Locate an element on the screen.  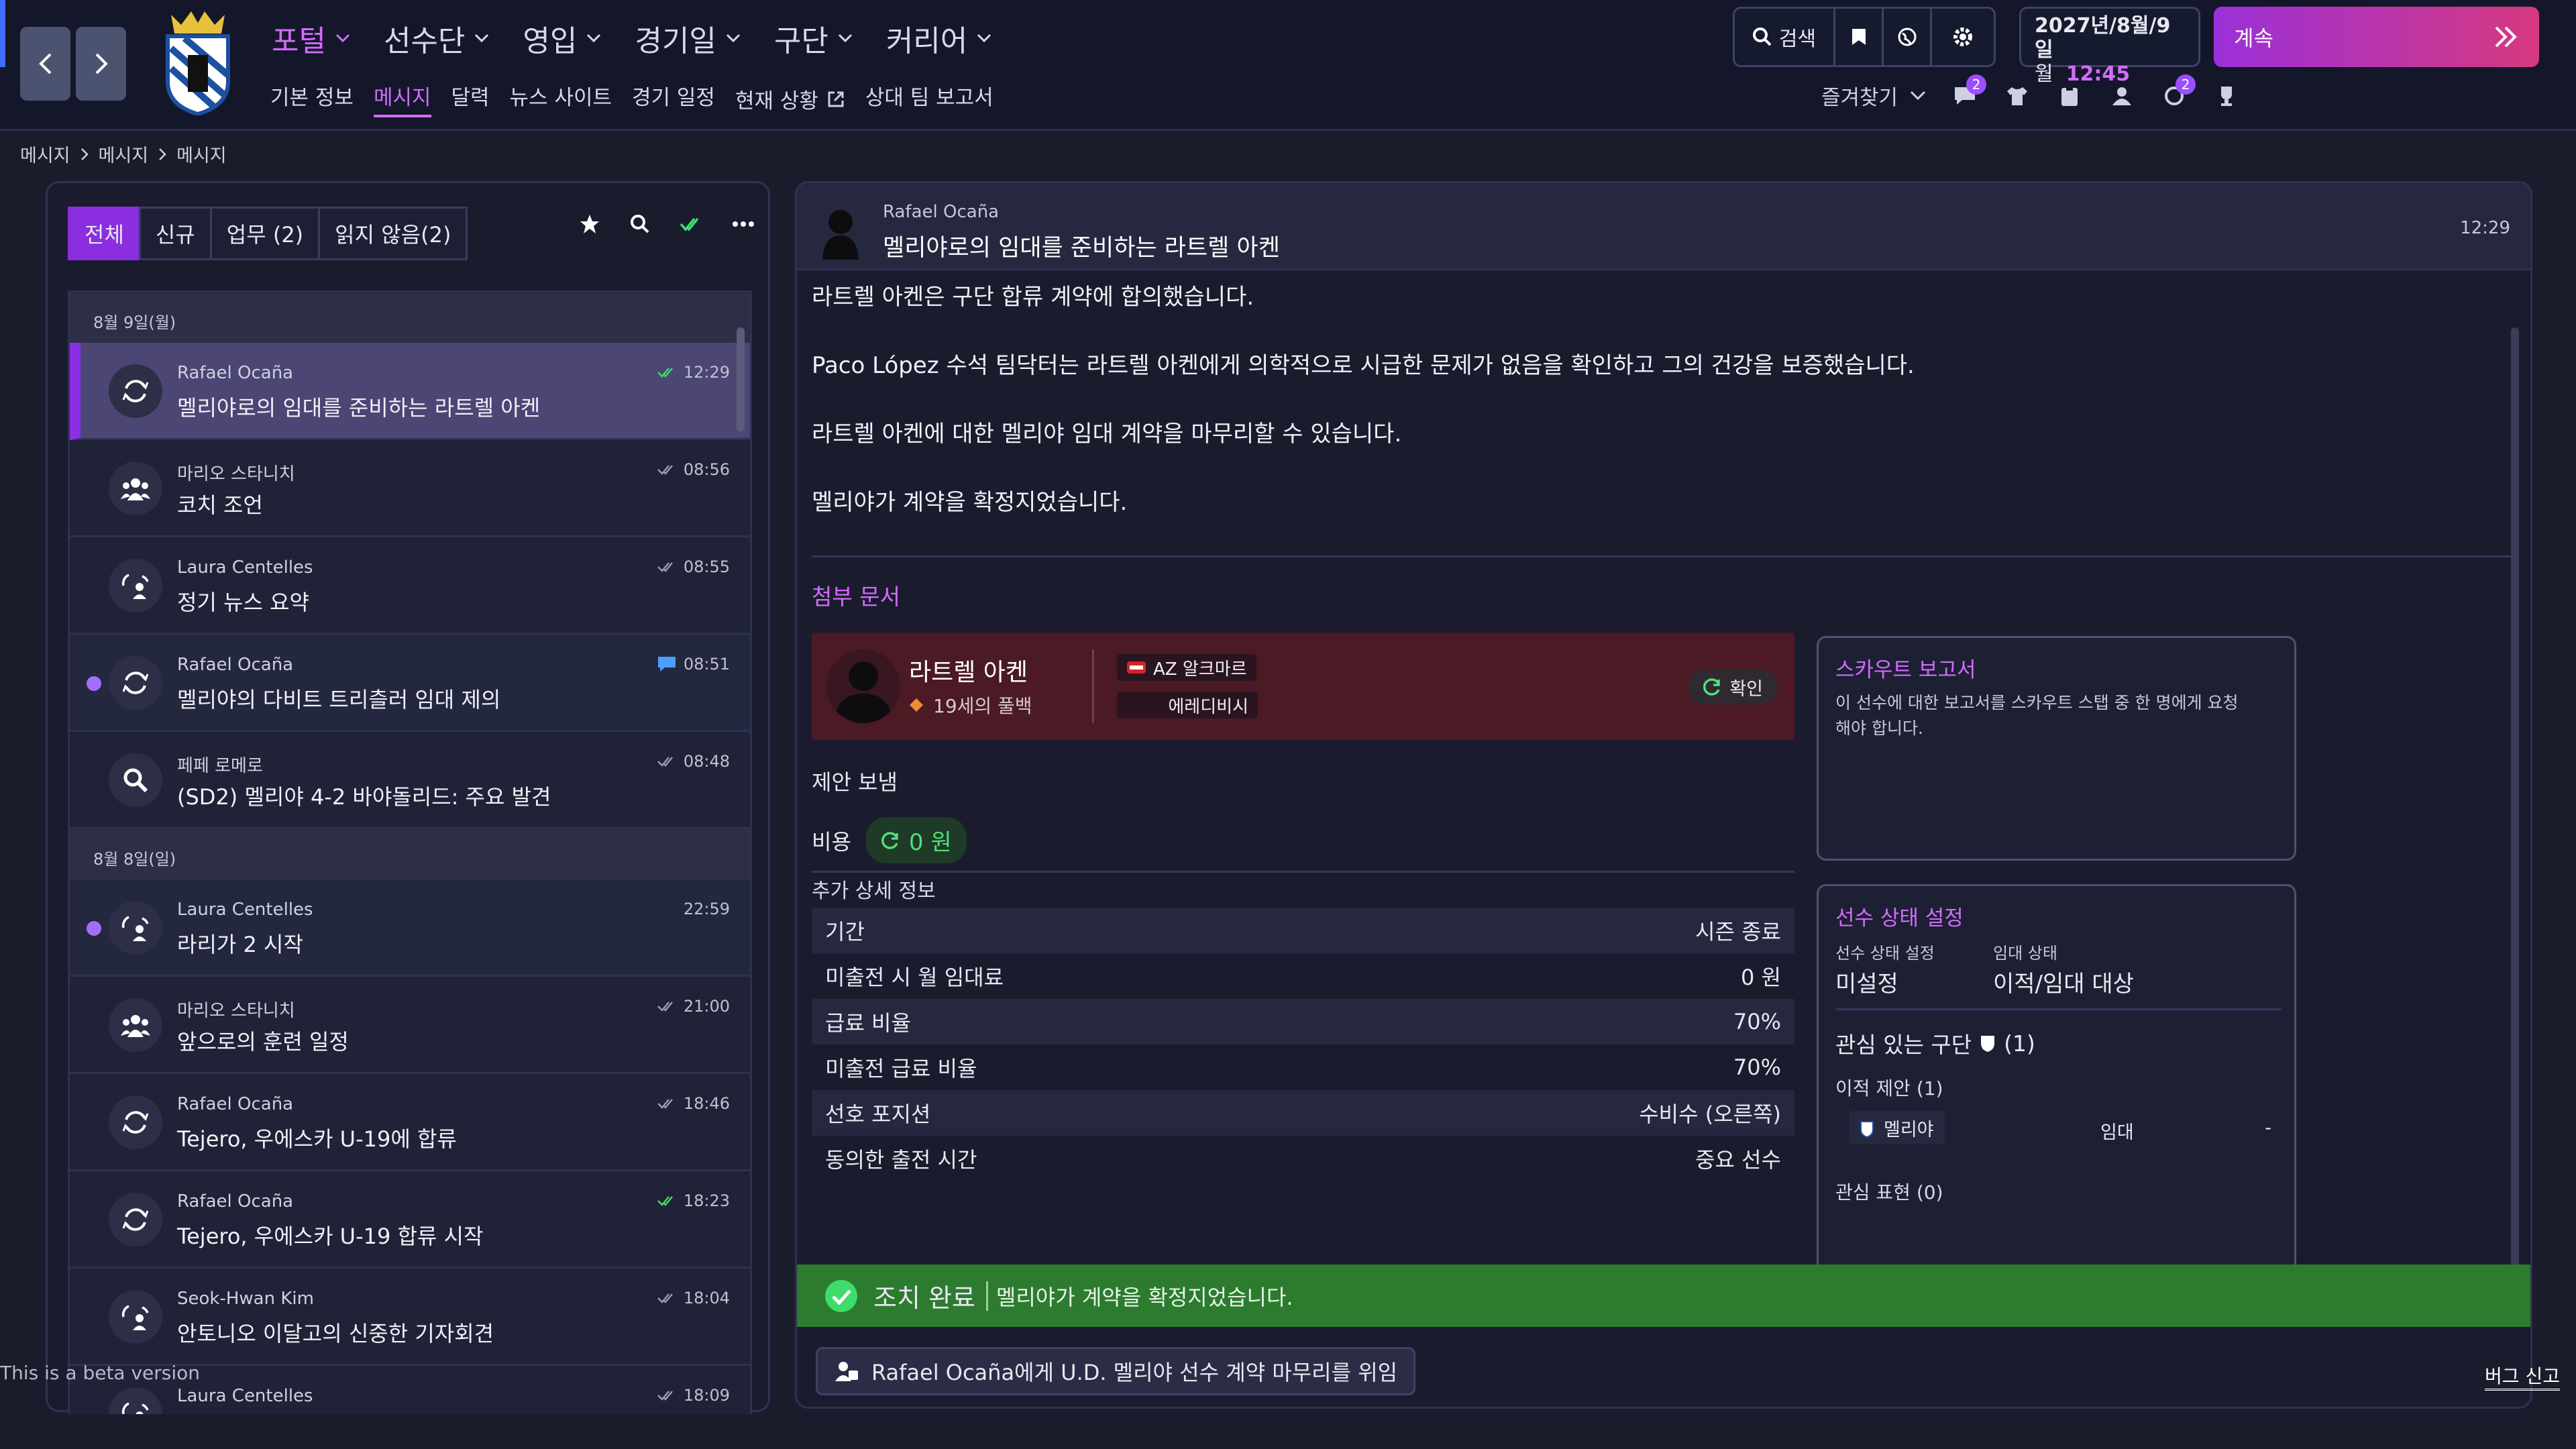
unread-dot is located at coordinates (94, 928).